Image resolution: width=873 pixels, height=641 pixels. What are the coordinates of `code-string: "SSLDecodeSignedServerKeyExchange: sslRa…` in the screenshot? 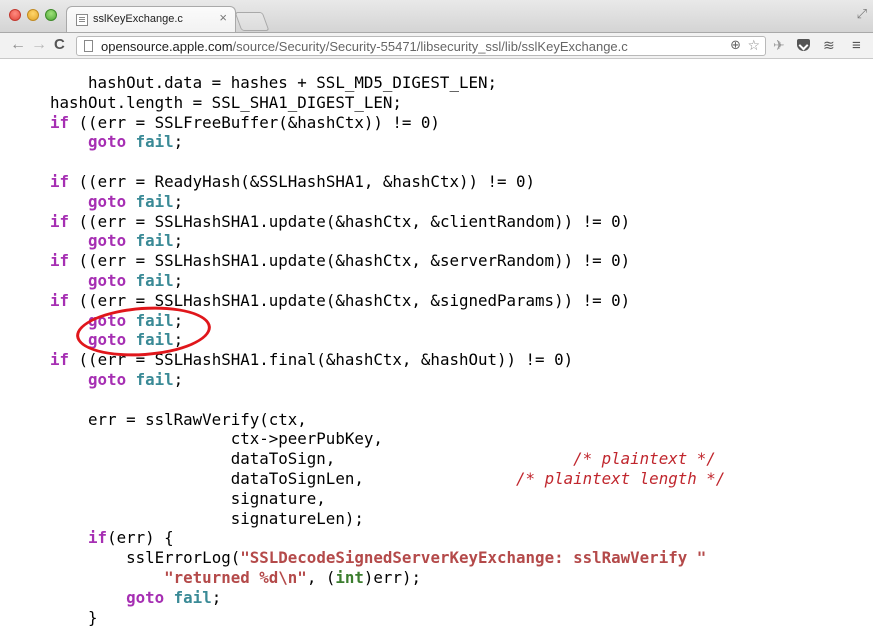 It's located at (473, 558).